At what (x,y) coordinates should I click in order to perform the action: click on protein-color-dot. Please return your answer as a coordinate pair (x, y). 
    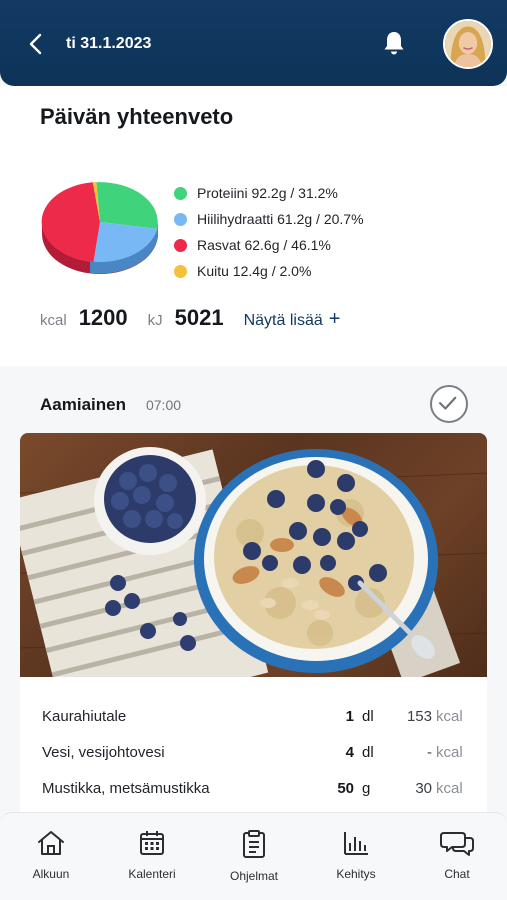
    Looking at the image, I should click on (180, 193).